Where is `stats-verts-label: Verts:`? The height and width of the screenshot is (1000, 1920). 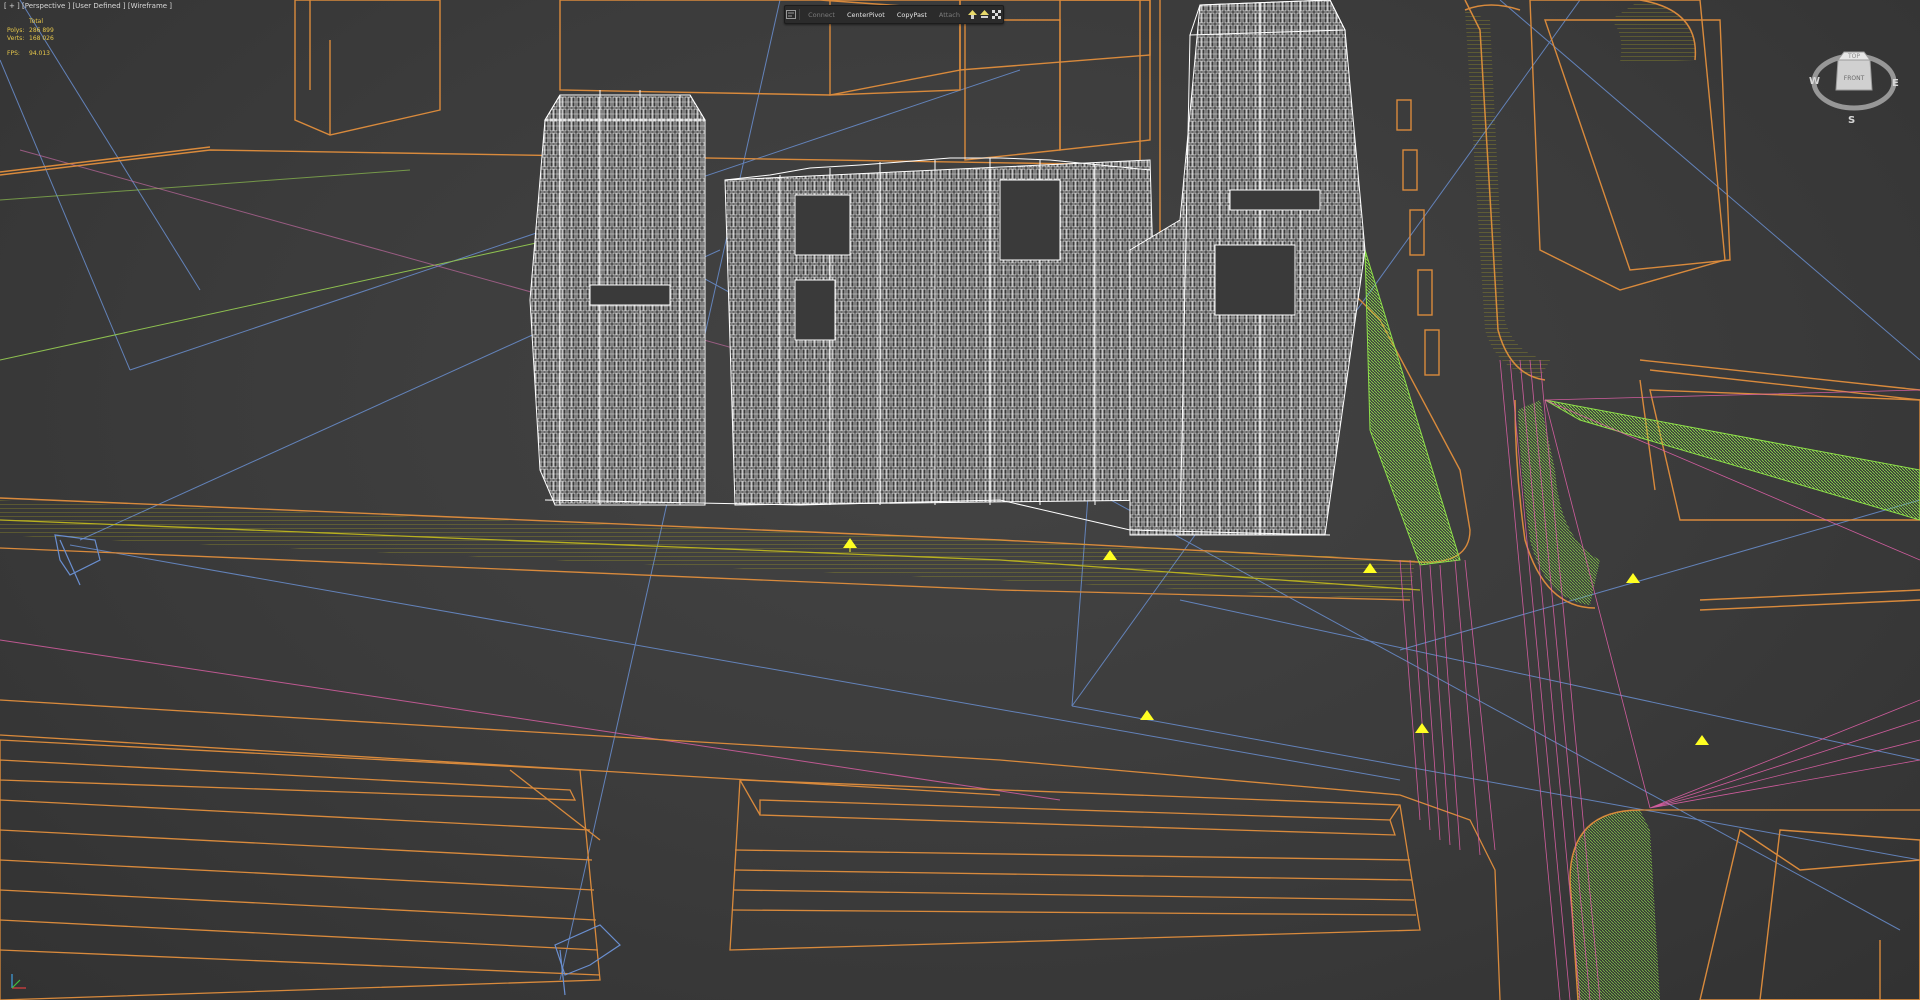
stats-verts-label: Verts: is located at coordinates (16, 38).